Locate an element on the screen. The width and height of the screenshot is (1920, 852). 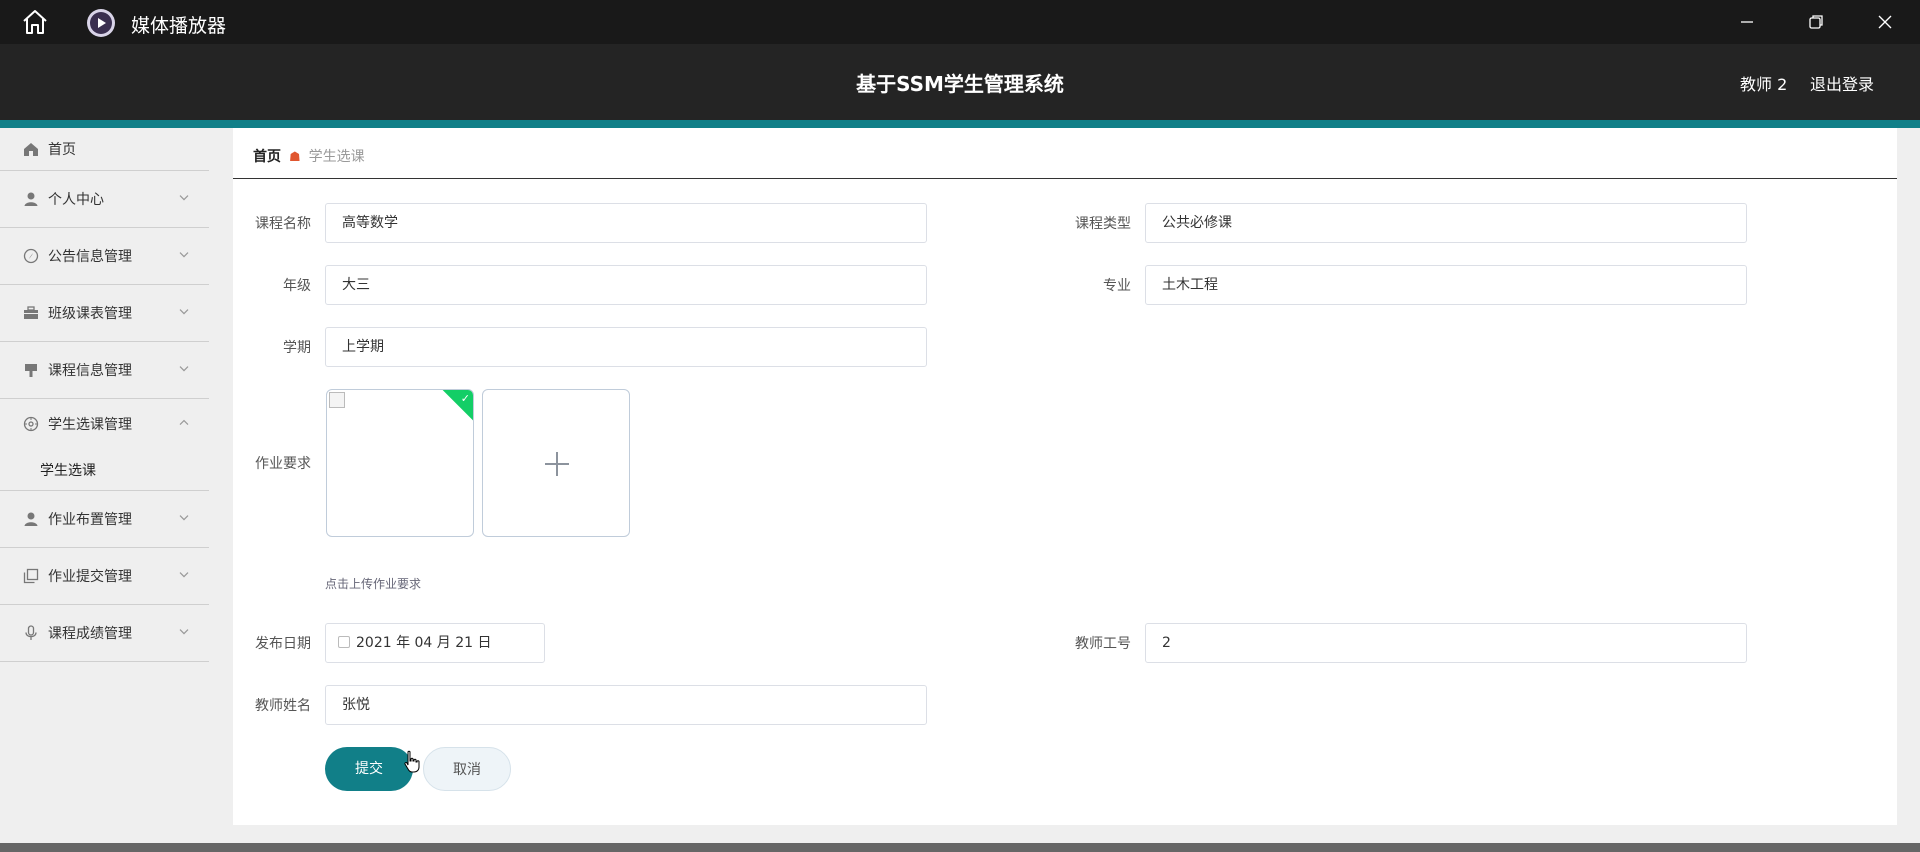
sidebar-item-label: 学生选课管理 is located at coordinates (90, 425).